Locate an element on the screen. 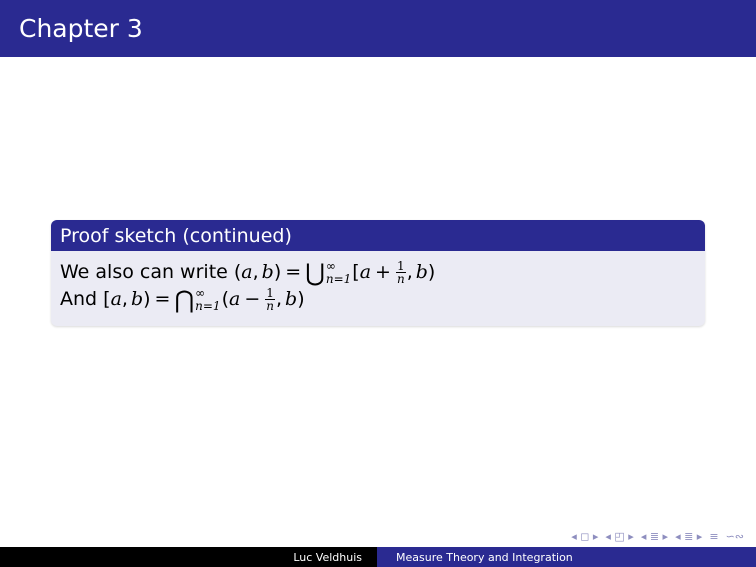  line2-prefix: And is located at coordinates (82, 299).